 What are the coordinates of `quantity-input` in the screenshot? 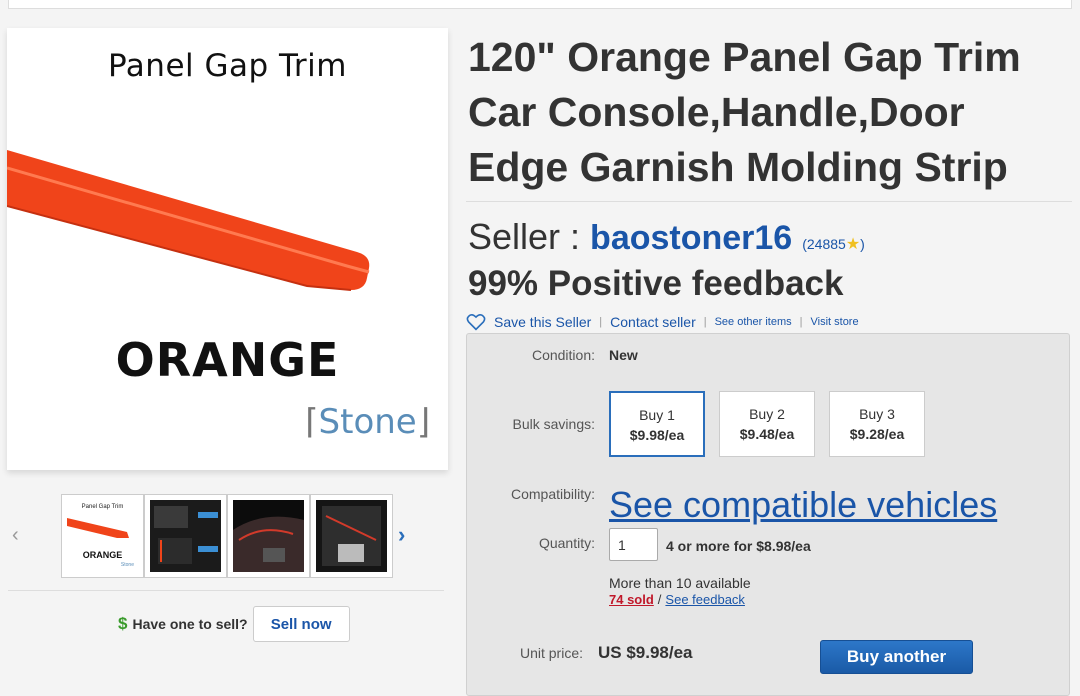 It's located at (633, 544).